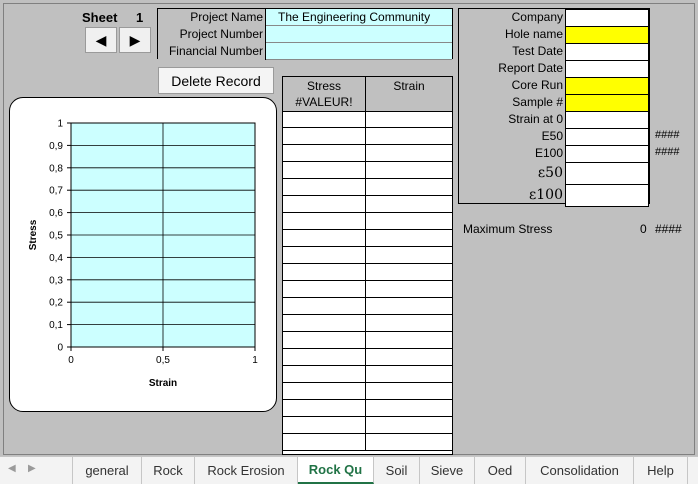  Describe the element at coordinates (554, 173) in the screenshot. I see `info-row-9: ε50` at that location.